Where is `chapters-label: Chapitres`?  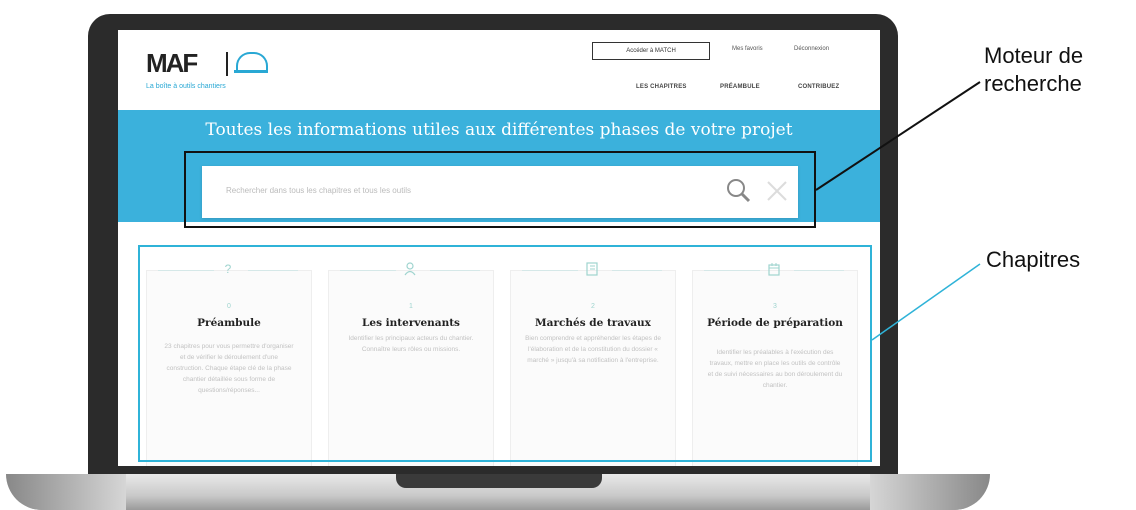
chapters-label: Chapitres is located at coordinates (1033, 259).